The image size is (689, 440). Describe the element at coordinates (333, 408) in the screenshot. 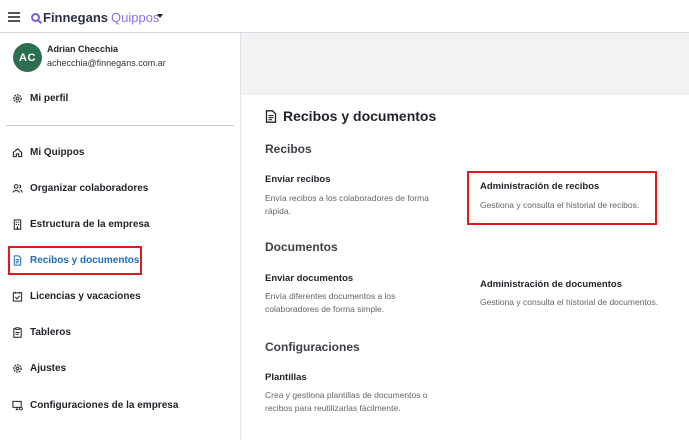

I see `description-line: recibos para reutilizarlas fácilmente.` at that location.